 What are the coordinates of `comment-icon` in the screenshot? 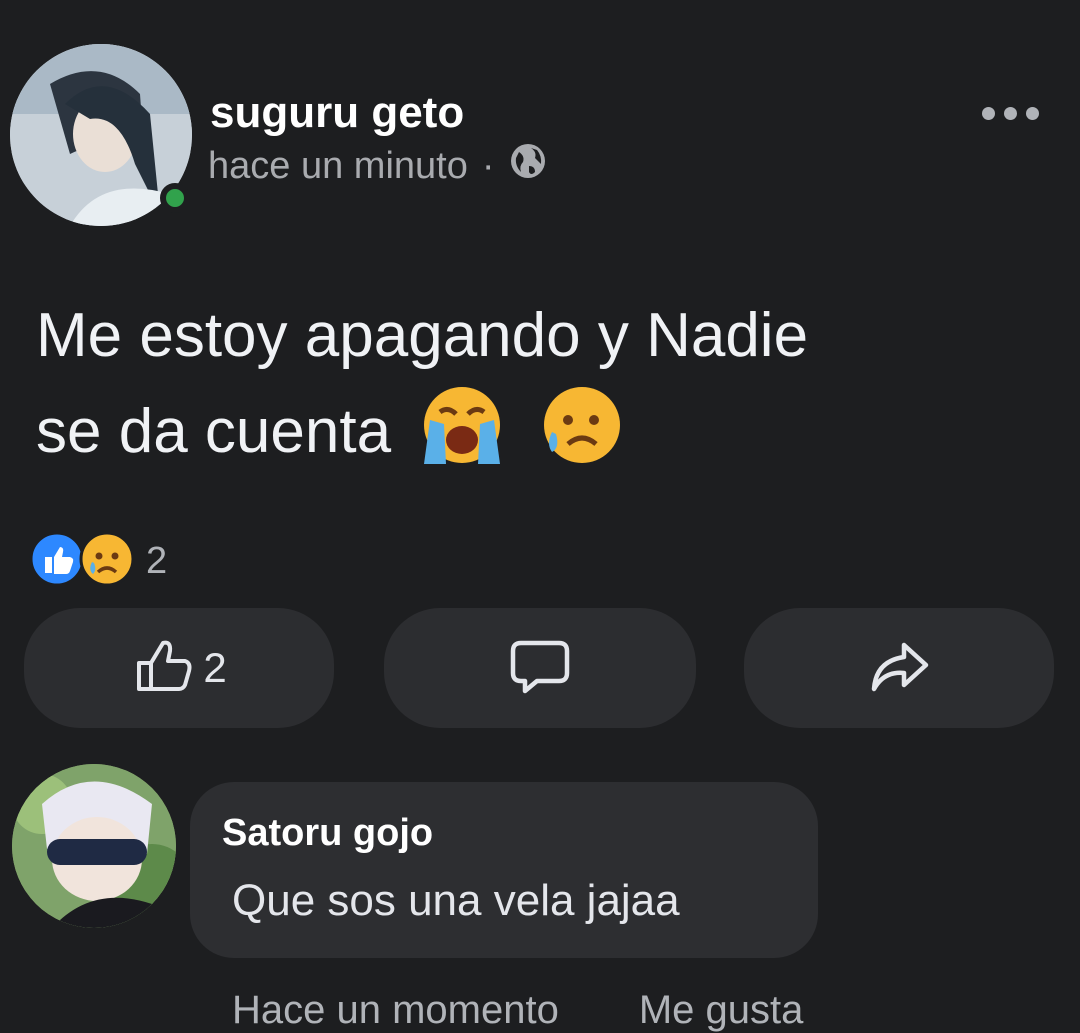 It's located at (540, 668).